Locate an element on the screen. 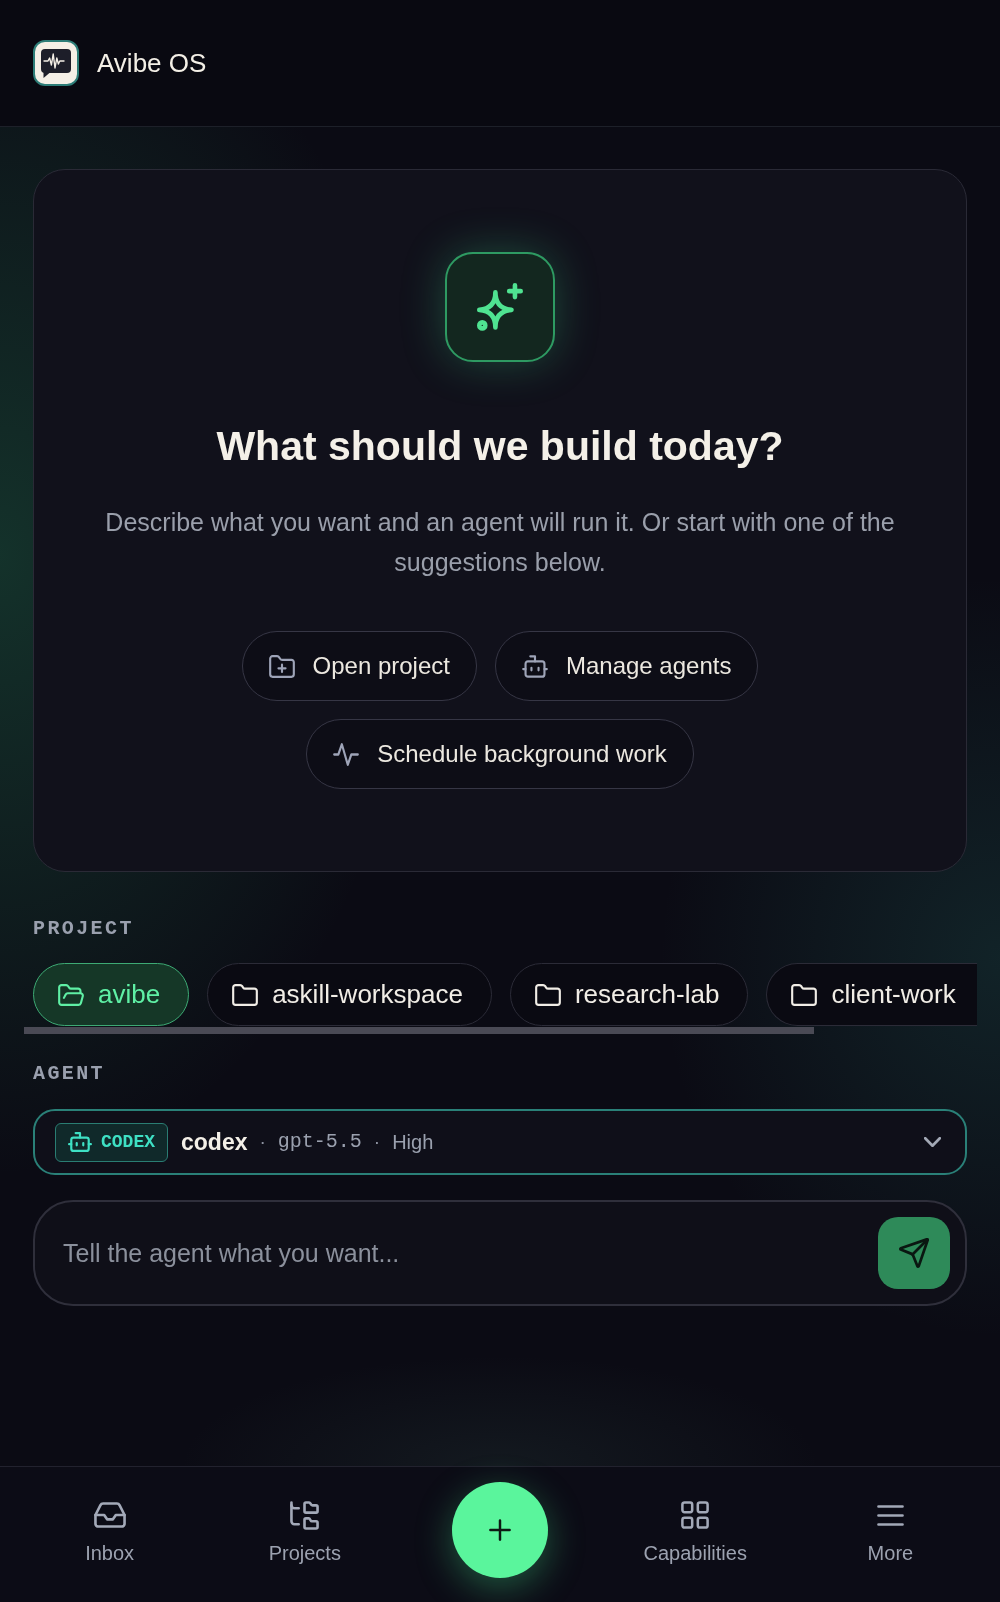  pulse-line-icon is located at coordinates (346, 754).